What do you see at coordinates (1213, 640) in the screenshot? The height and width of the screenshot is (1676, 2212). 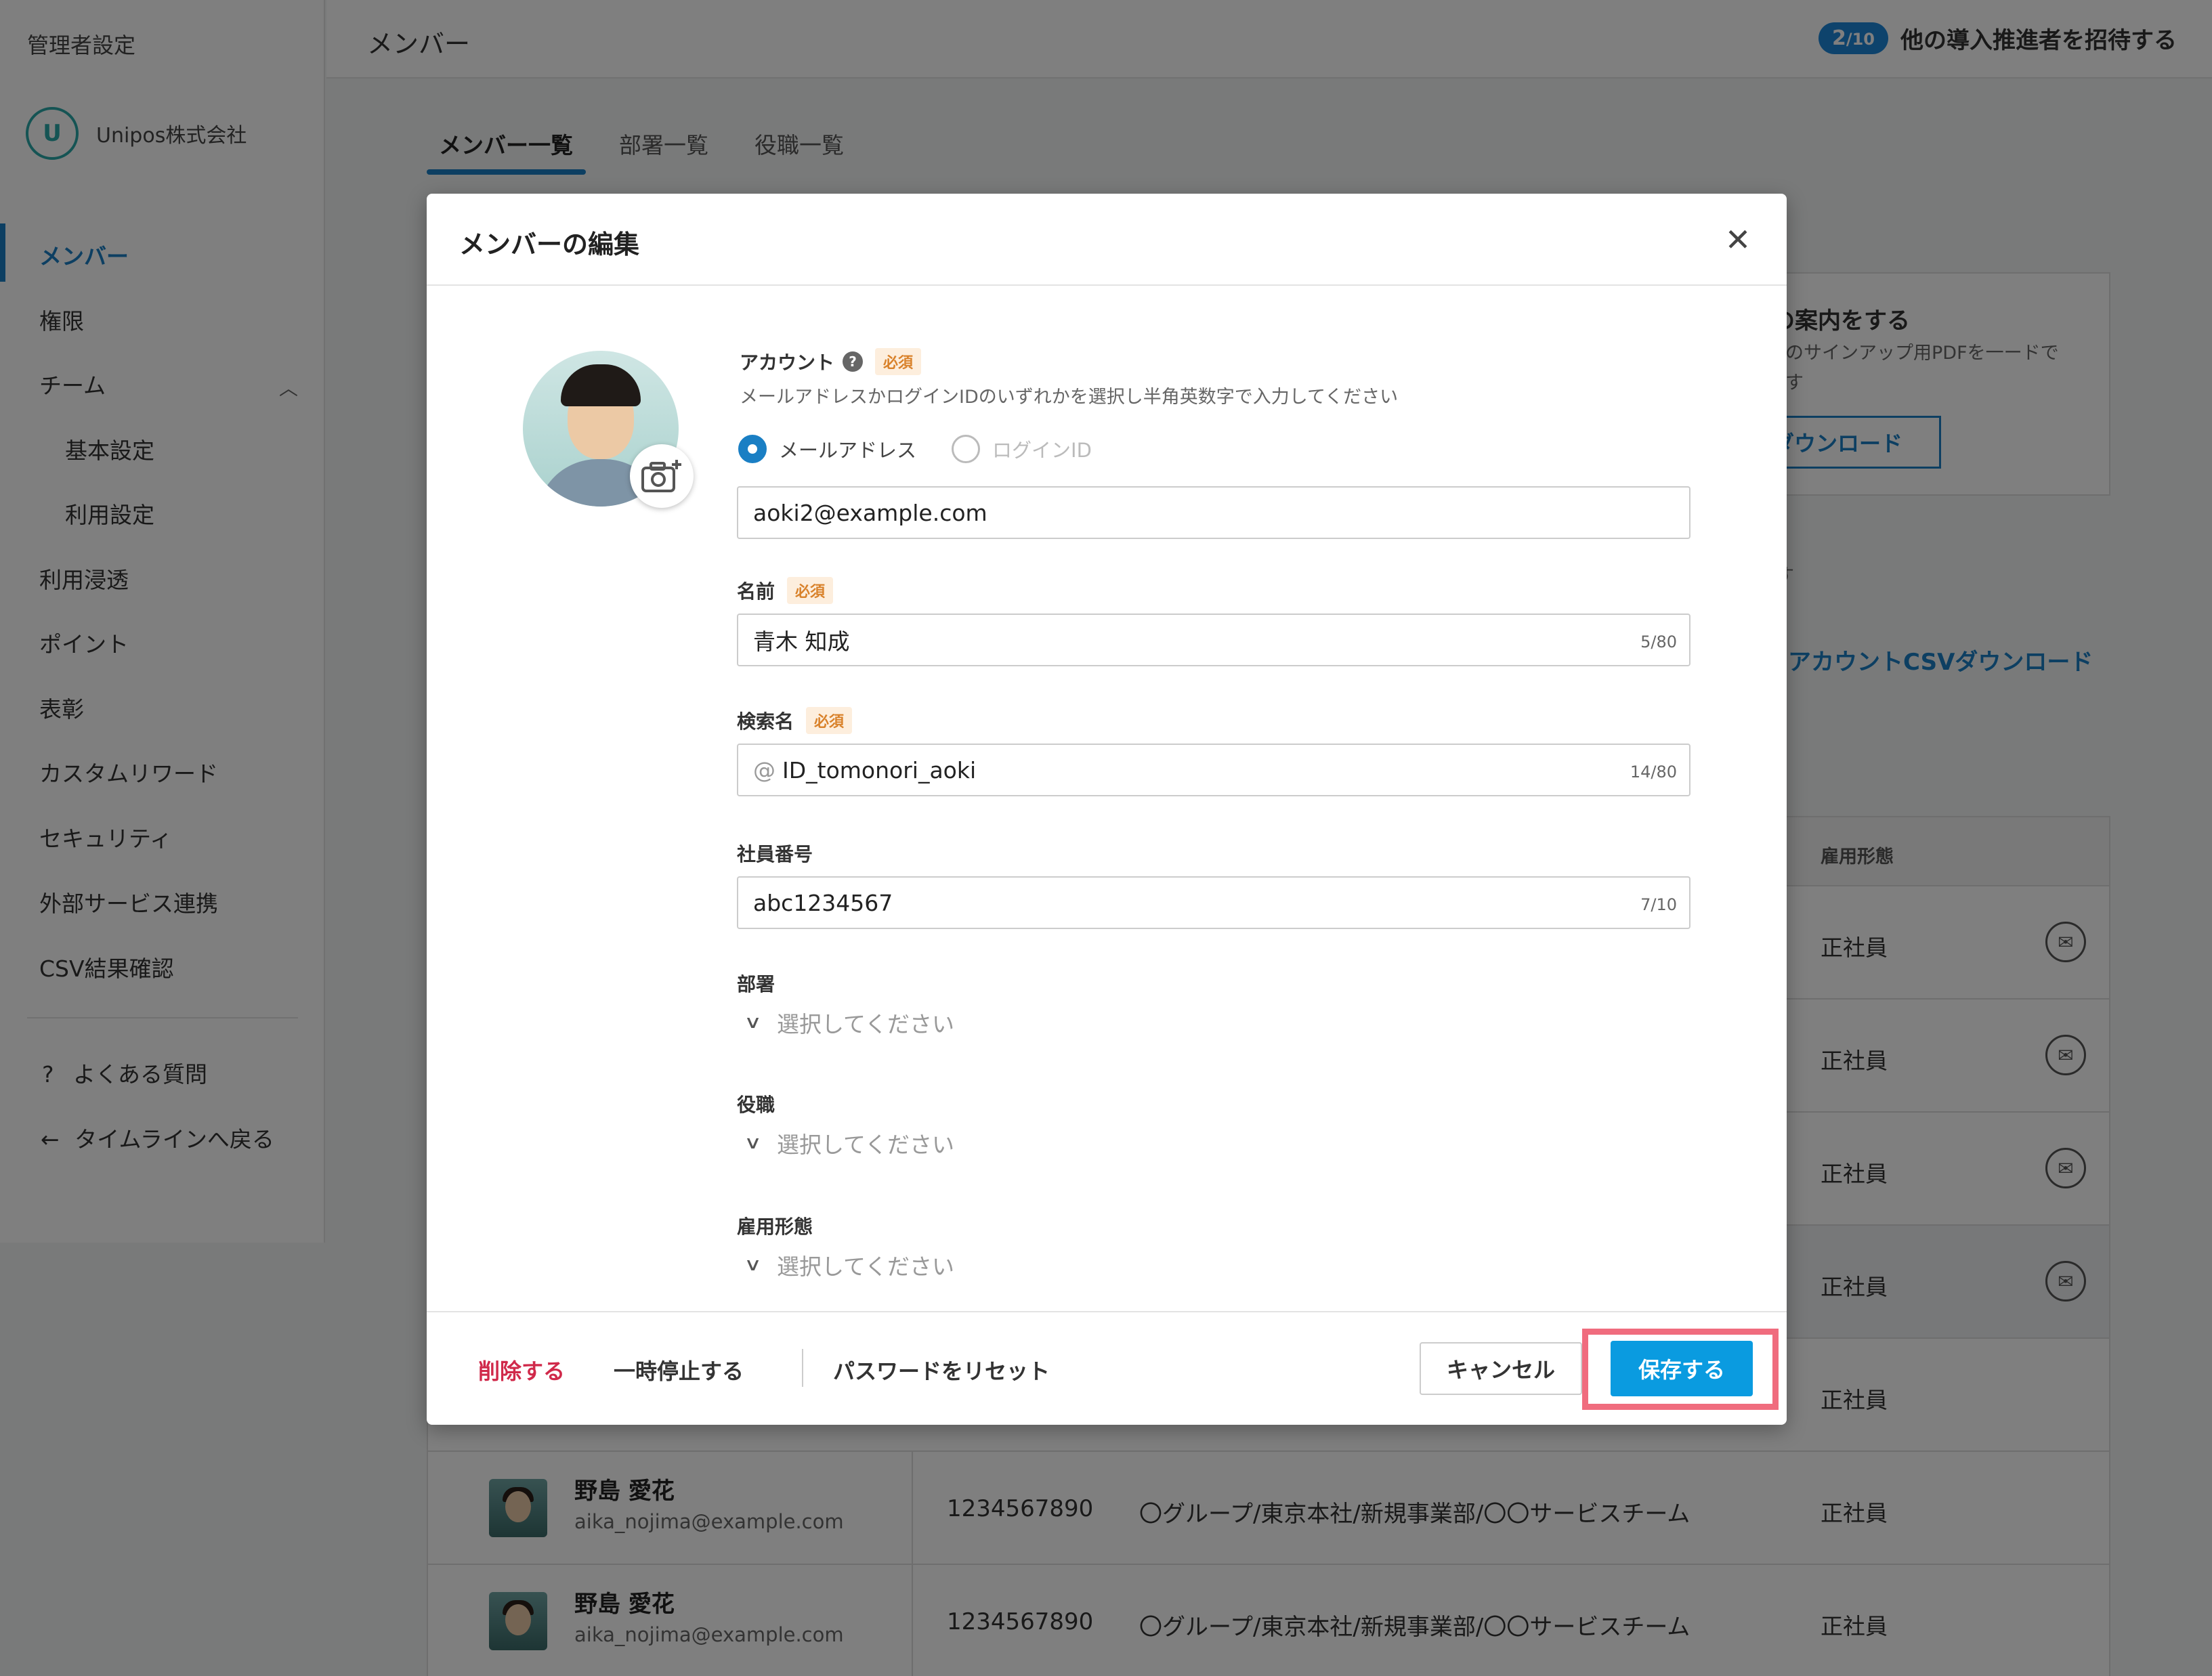 I see `name-input: 青木 知成 5/80` at bounding box center [1213, 640].